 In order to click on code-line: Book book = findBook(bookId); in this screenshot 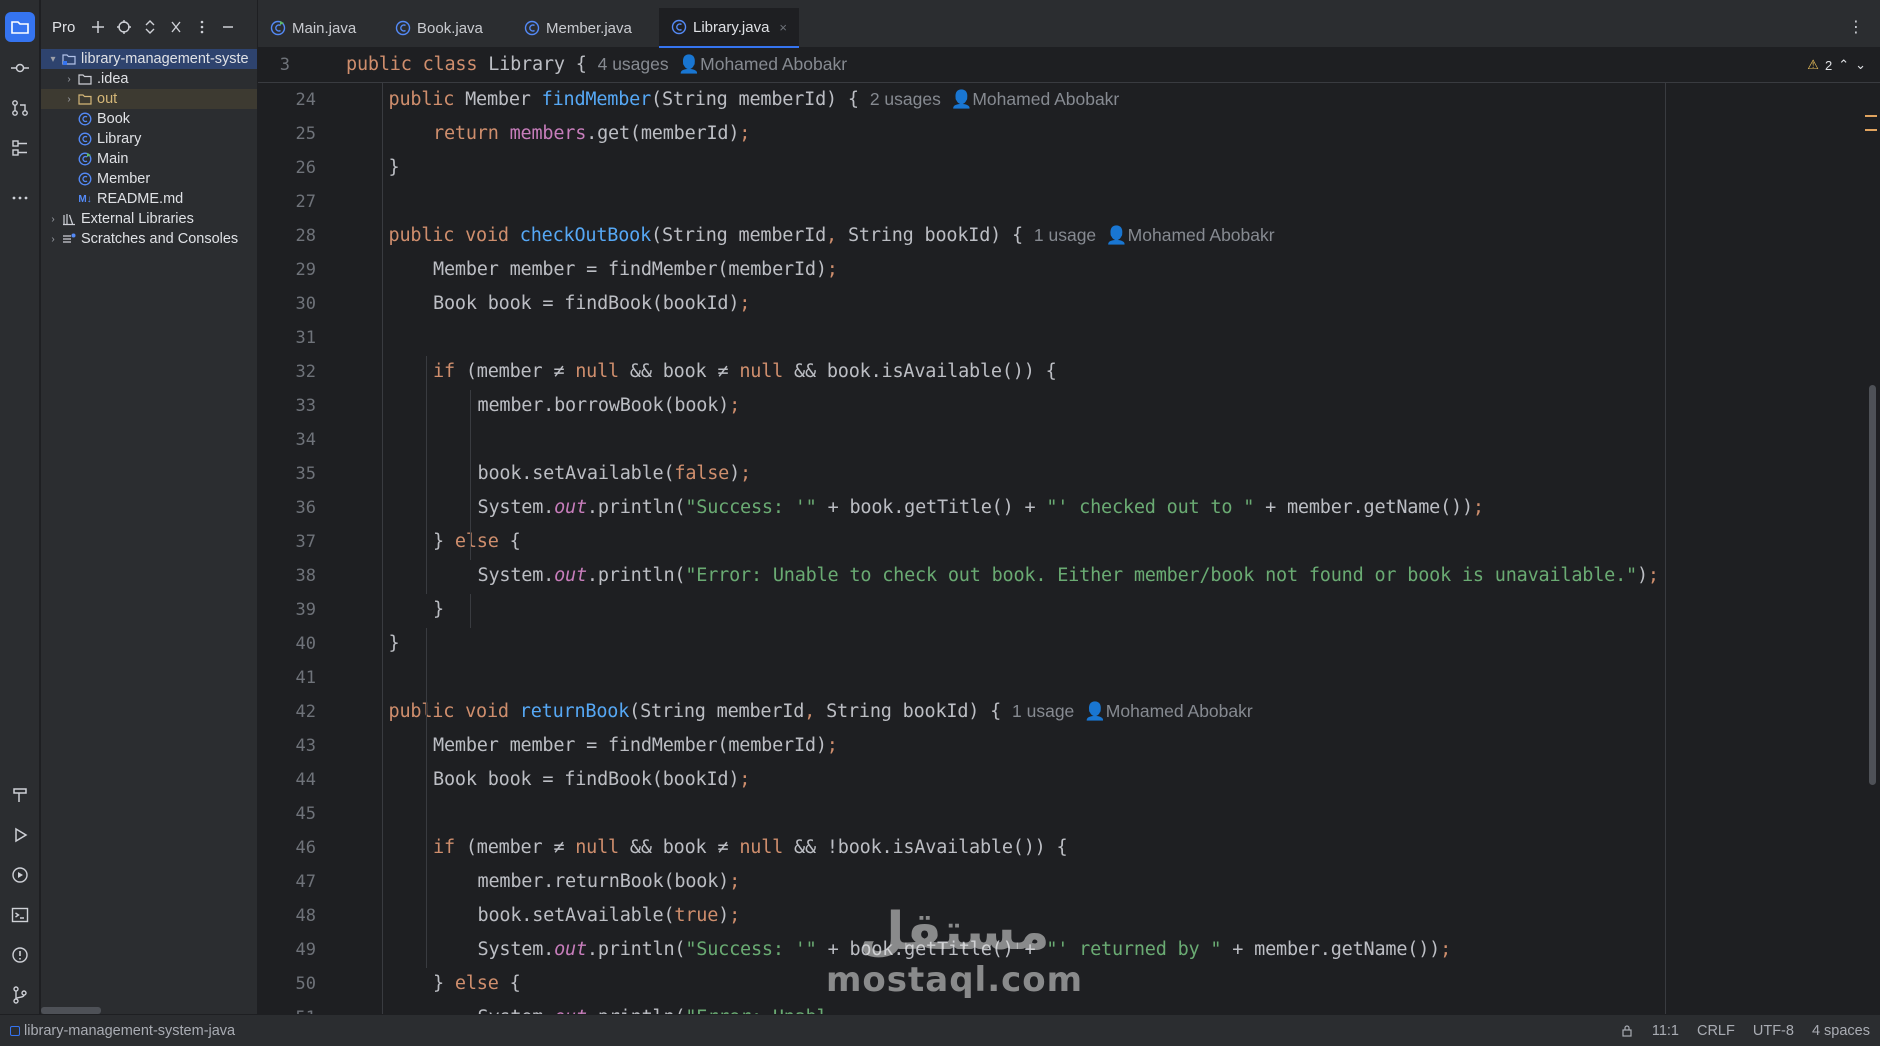, I will do `click(591, 779)`.